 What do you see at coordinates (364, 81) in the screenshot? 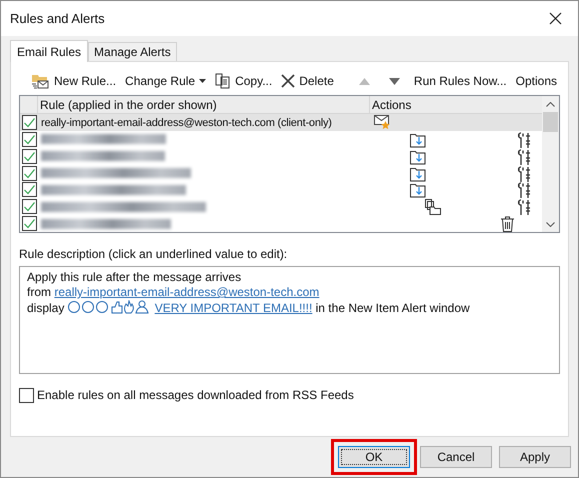
I see `up-arrow-icon` at bounding box center [364, 81].